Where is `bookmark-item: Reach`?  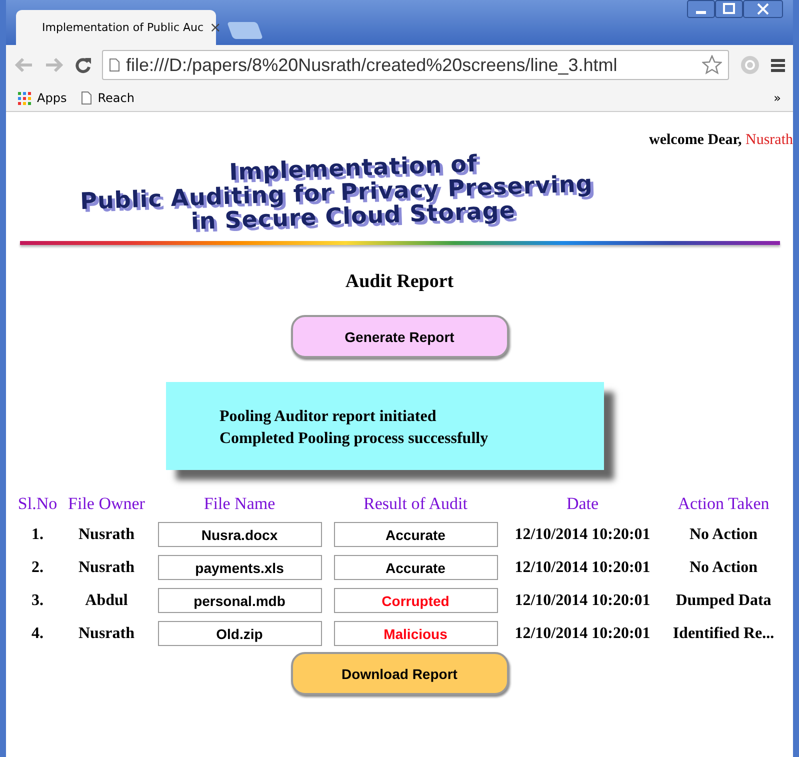 bookmark-item: Reach is located at coordinates (107, 98).